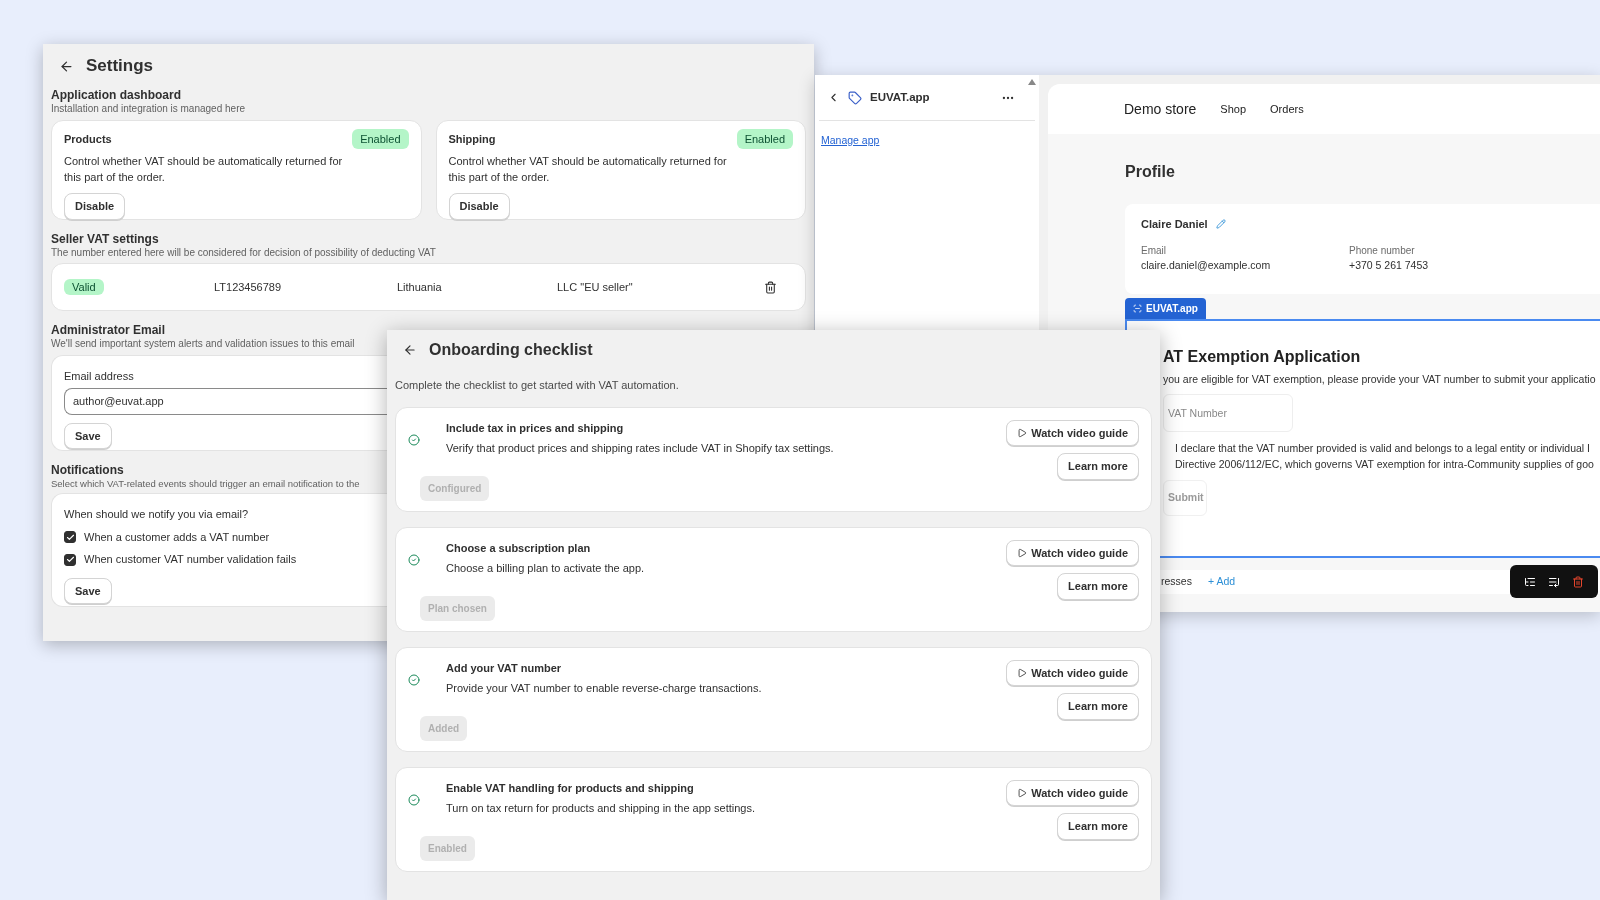 The height and width of the screenshot is (900, 1600). Describe the element at coordinates (203, 344) in the screenshot. I see `section-subtitle: We'll send important system alerts and validation issues to this email` at that location.